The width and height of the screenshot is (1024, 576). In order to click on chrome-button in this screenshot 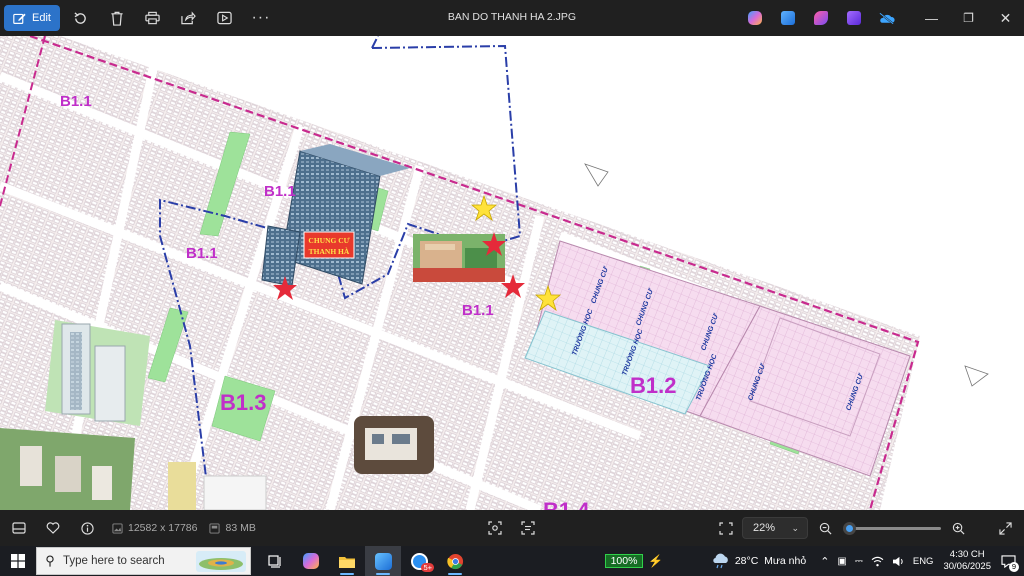, I will do `click(455, 561)`.